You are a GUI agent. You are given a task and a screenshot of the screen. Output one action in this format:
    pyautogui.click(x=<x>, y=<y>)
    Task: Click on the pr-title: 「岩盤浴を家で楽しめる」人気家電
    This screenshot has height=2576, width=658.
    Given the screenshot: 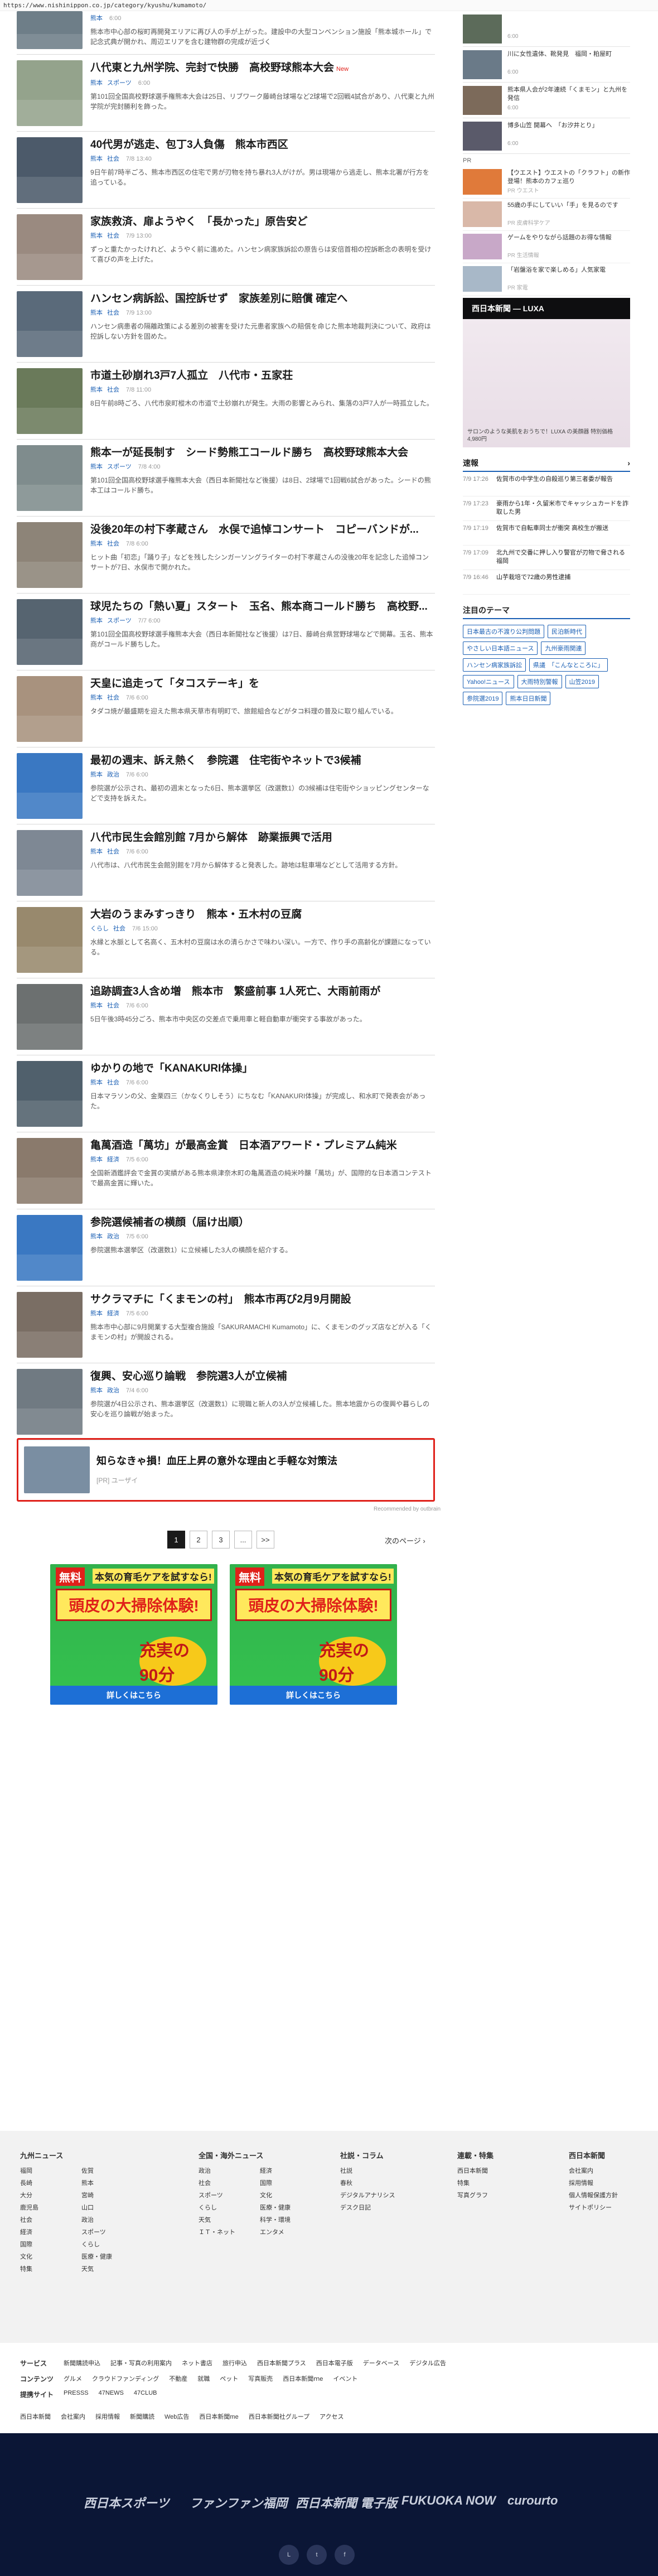 What is the action you would take?
    pyautogui.click(x=556, y=274)
    